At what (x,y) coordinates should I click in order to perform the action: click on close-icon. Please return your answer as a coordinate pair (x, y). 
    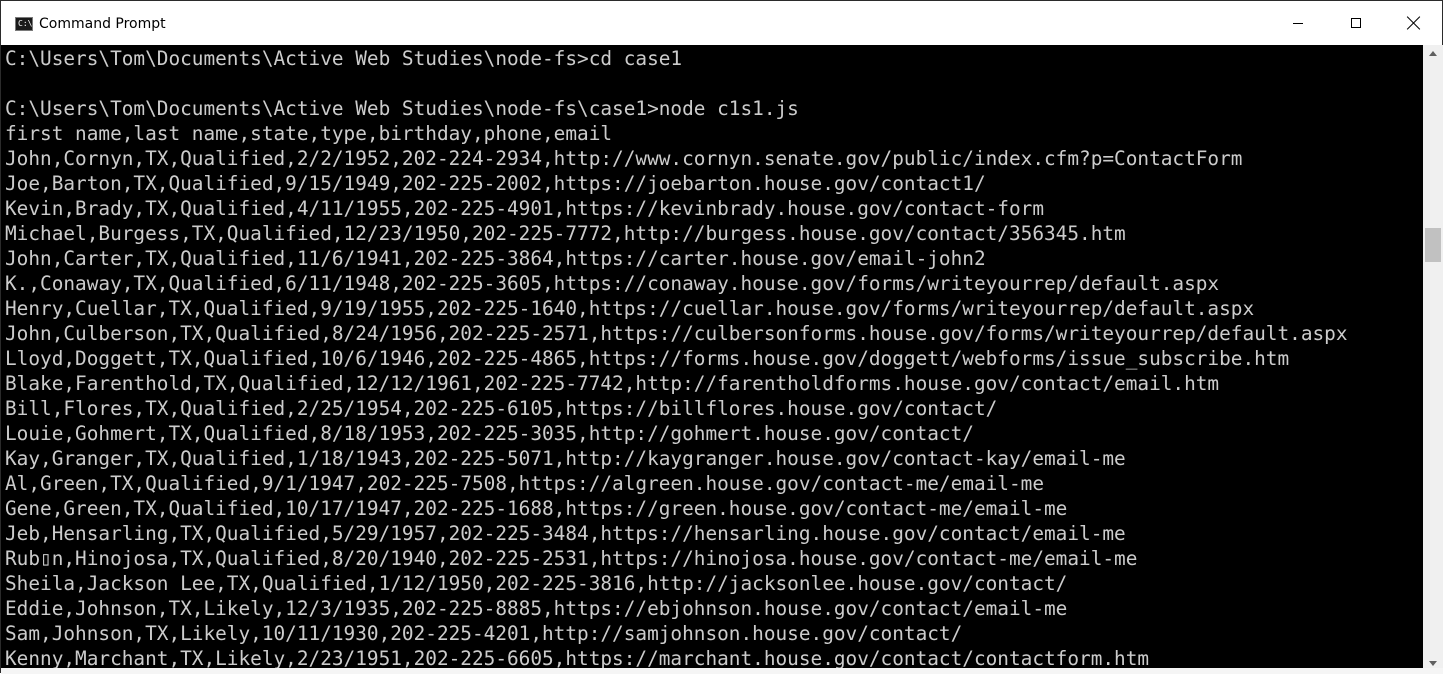
    Looking at the image, I should click on (1414, 23).